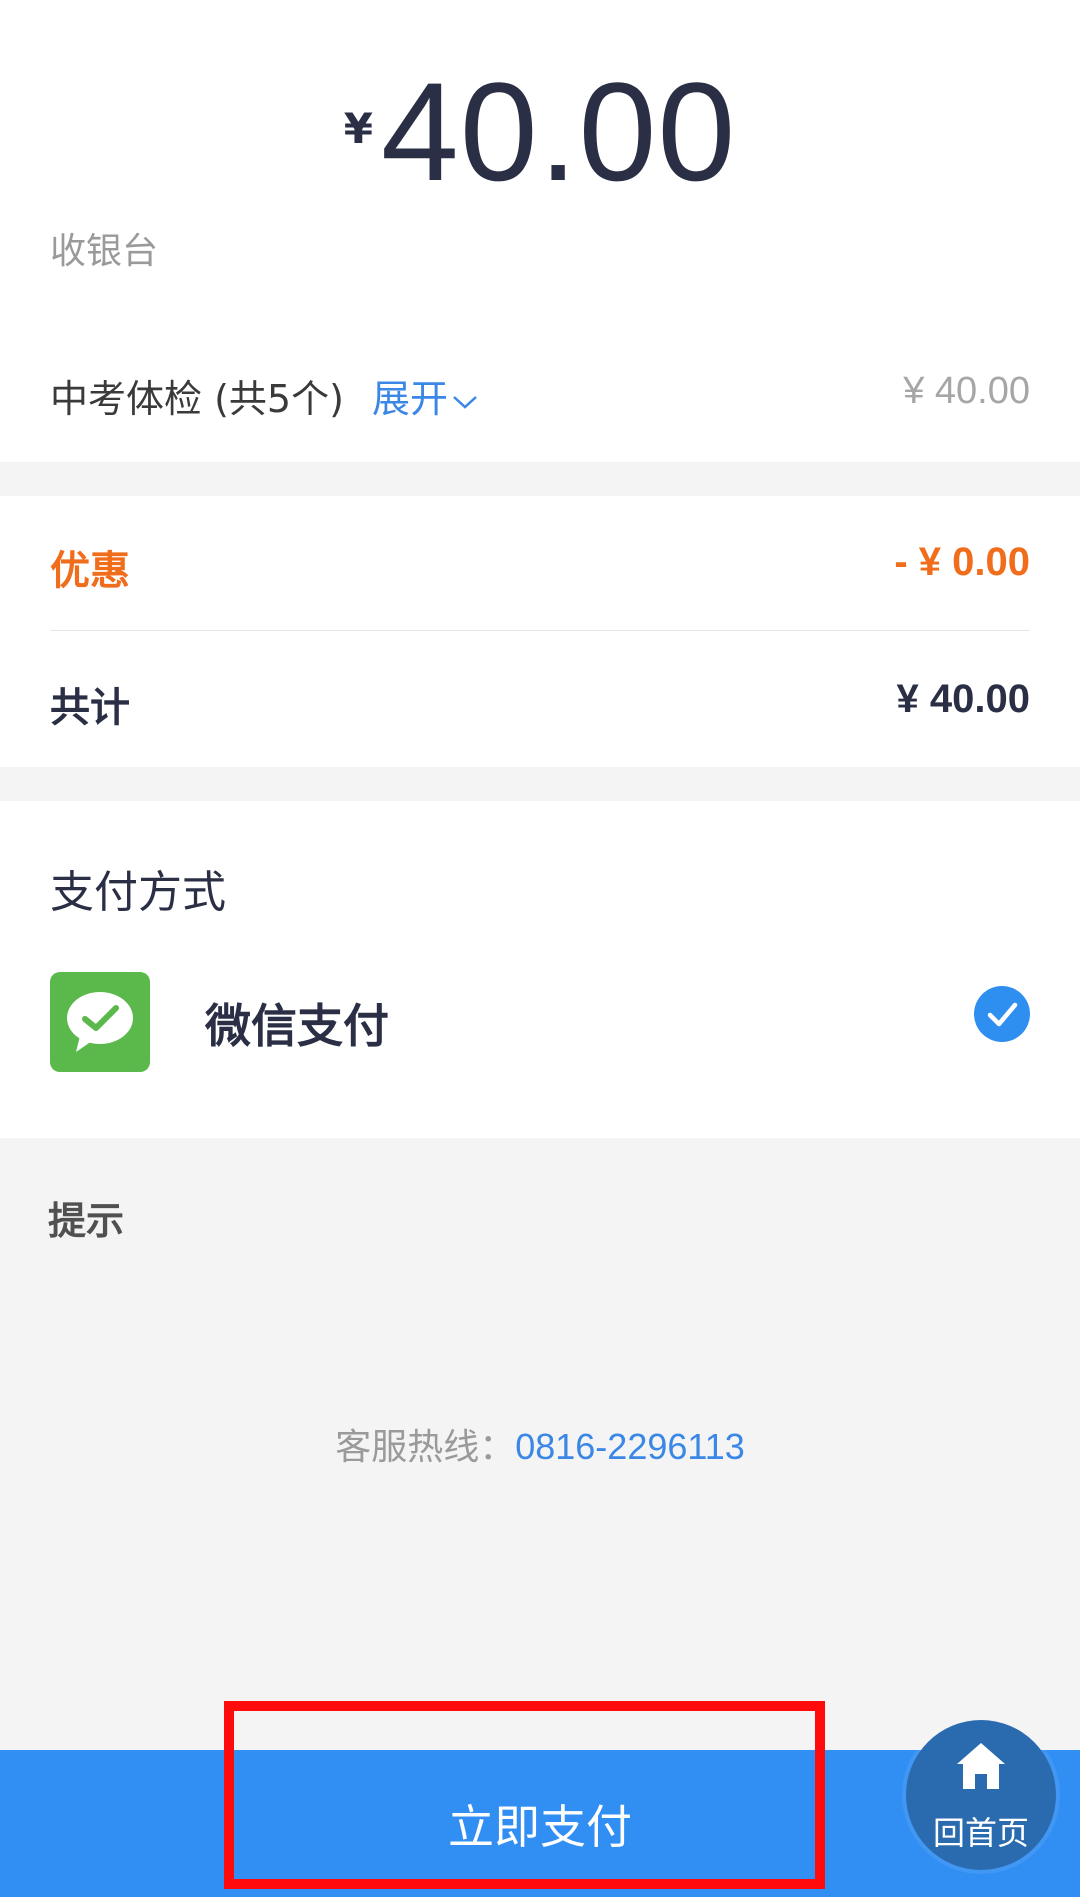 This screenshot has width=1080, height=1897. Describe the element at coordinates (90, 708) in the screenshot. I see `total-label: 共计` at that location.